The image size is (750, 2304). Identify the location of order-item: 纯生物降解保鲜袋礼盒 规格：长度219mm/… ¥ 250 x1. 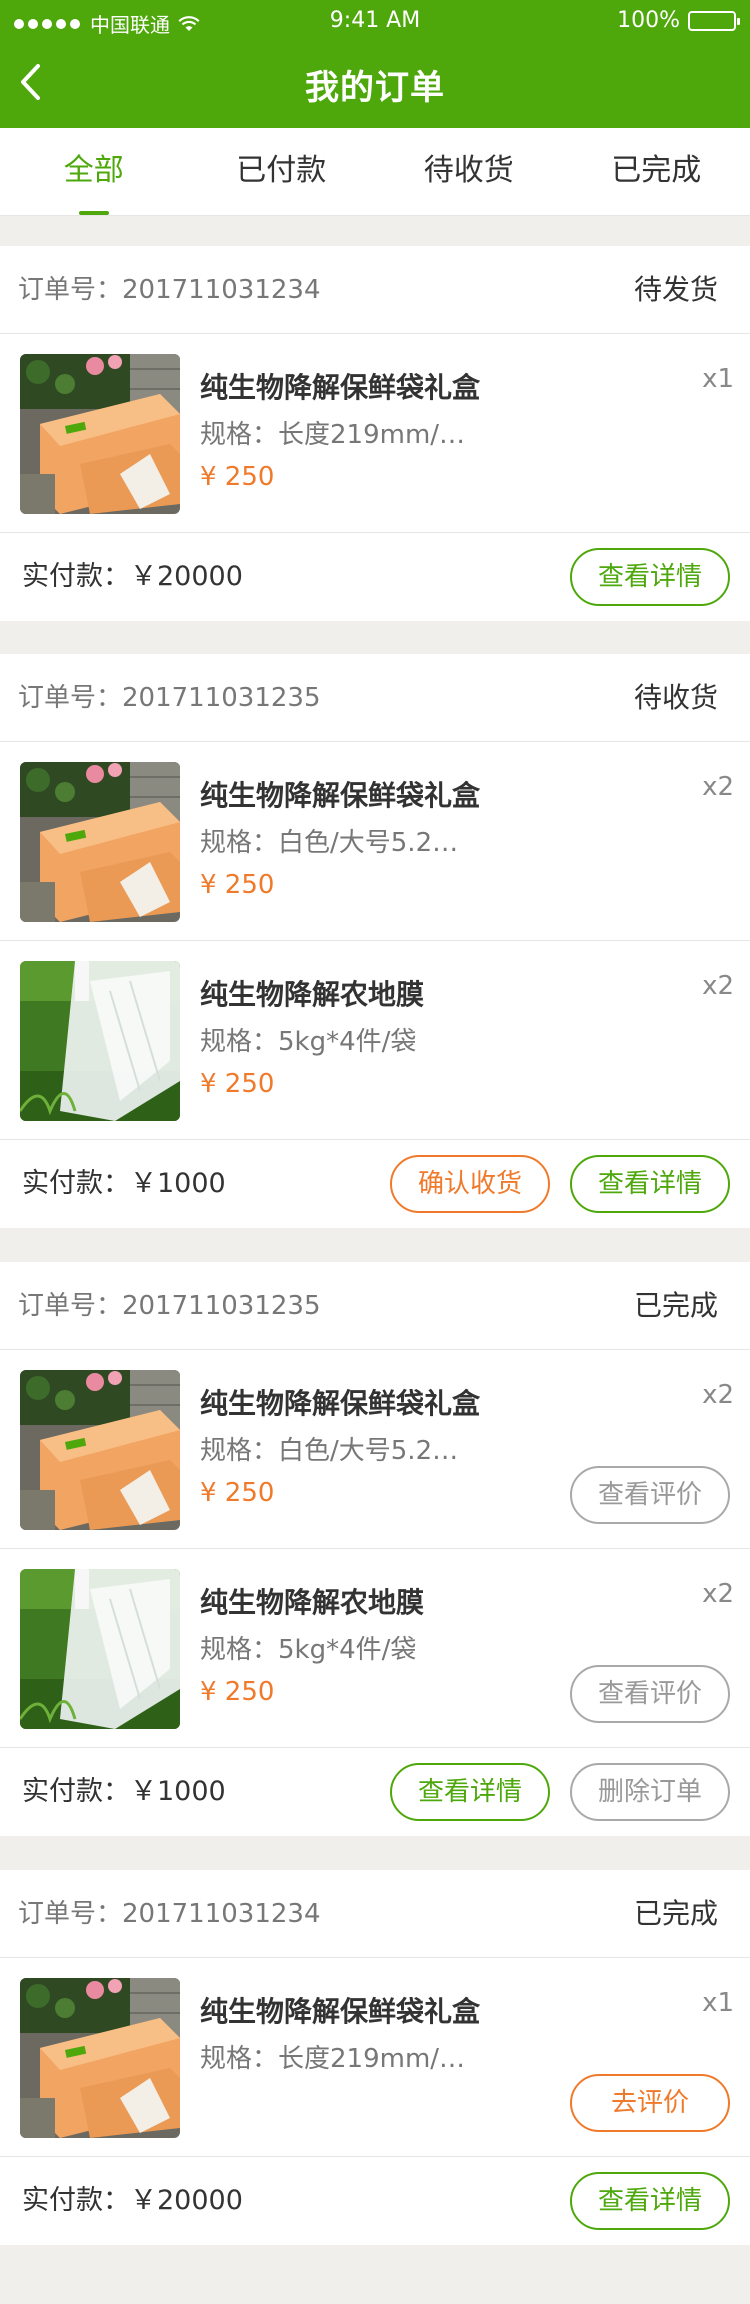
(375, 433).